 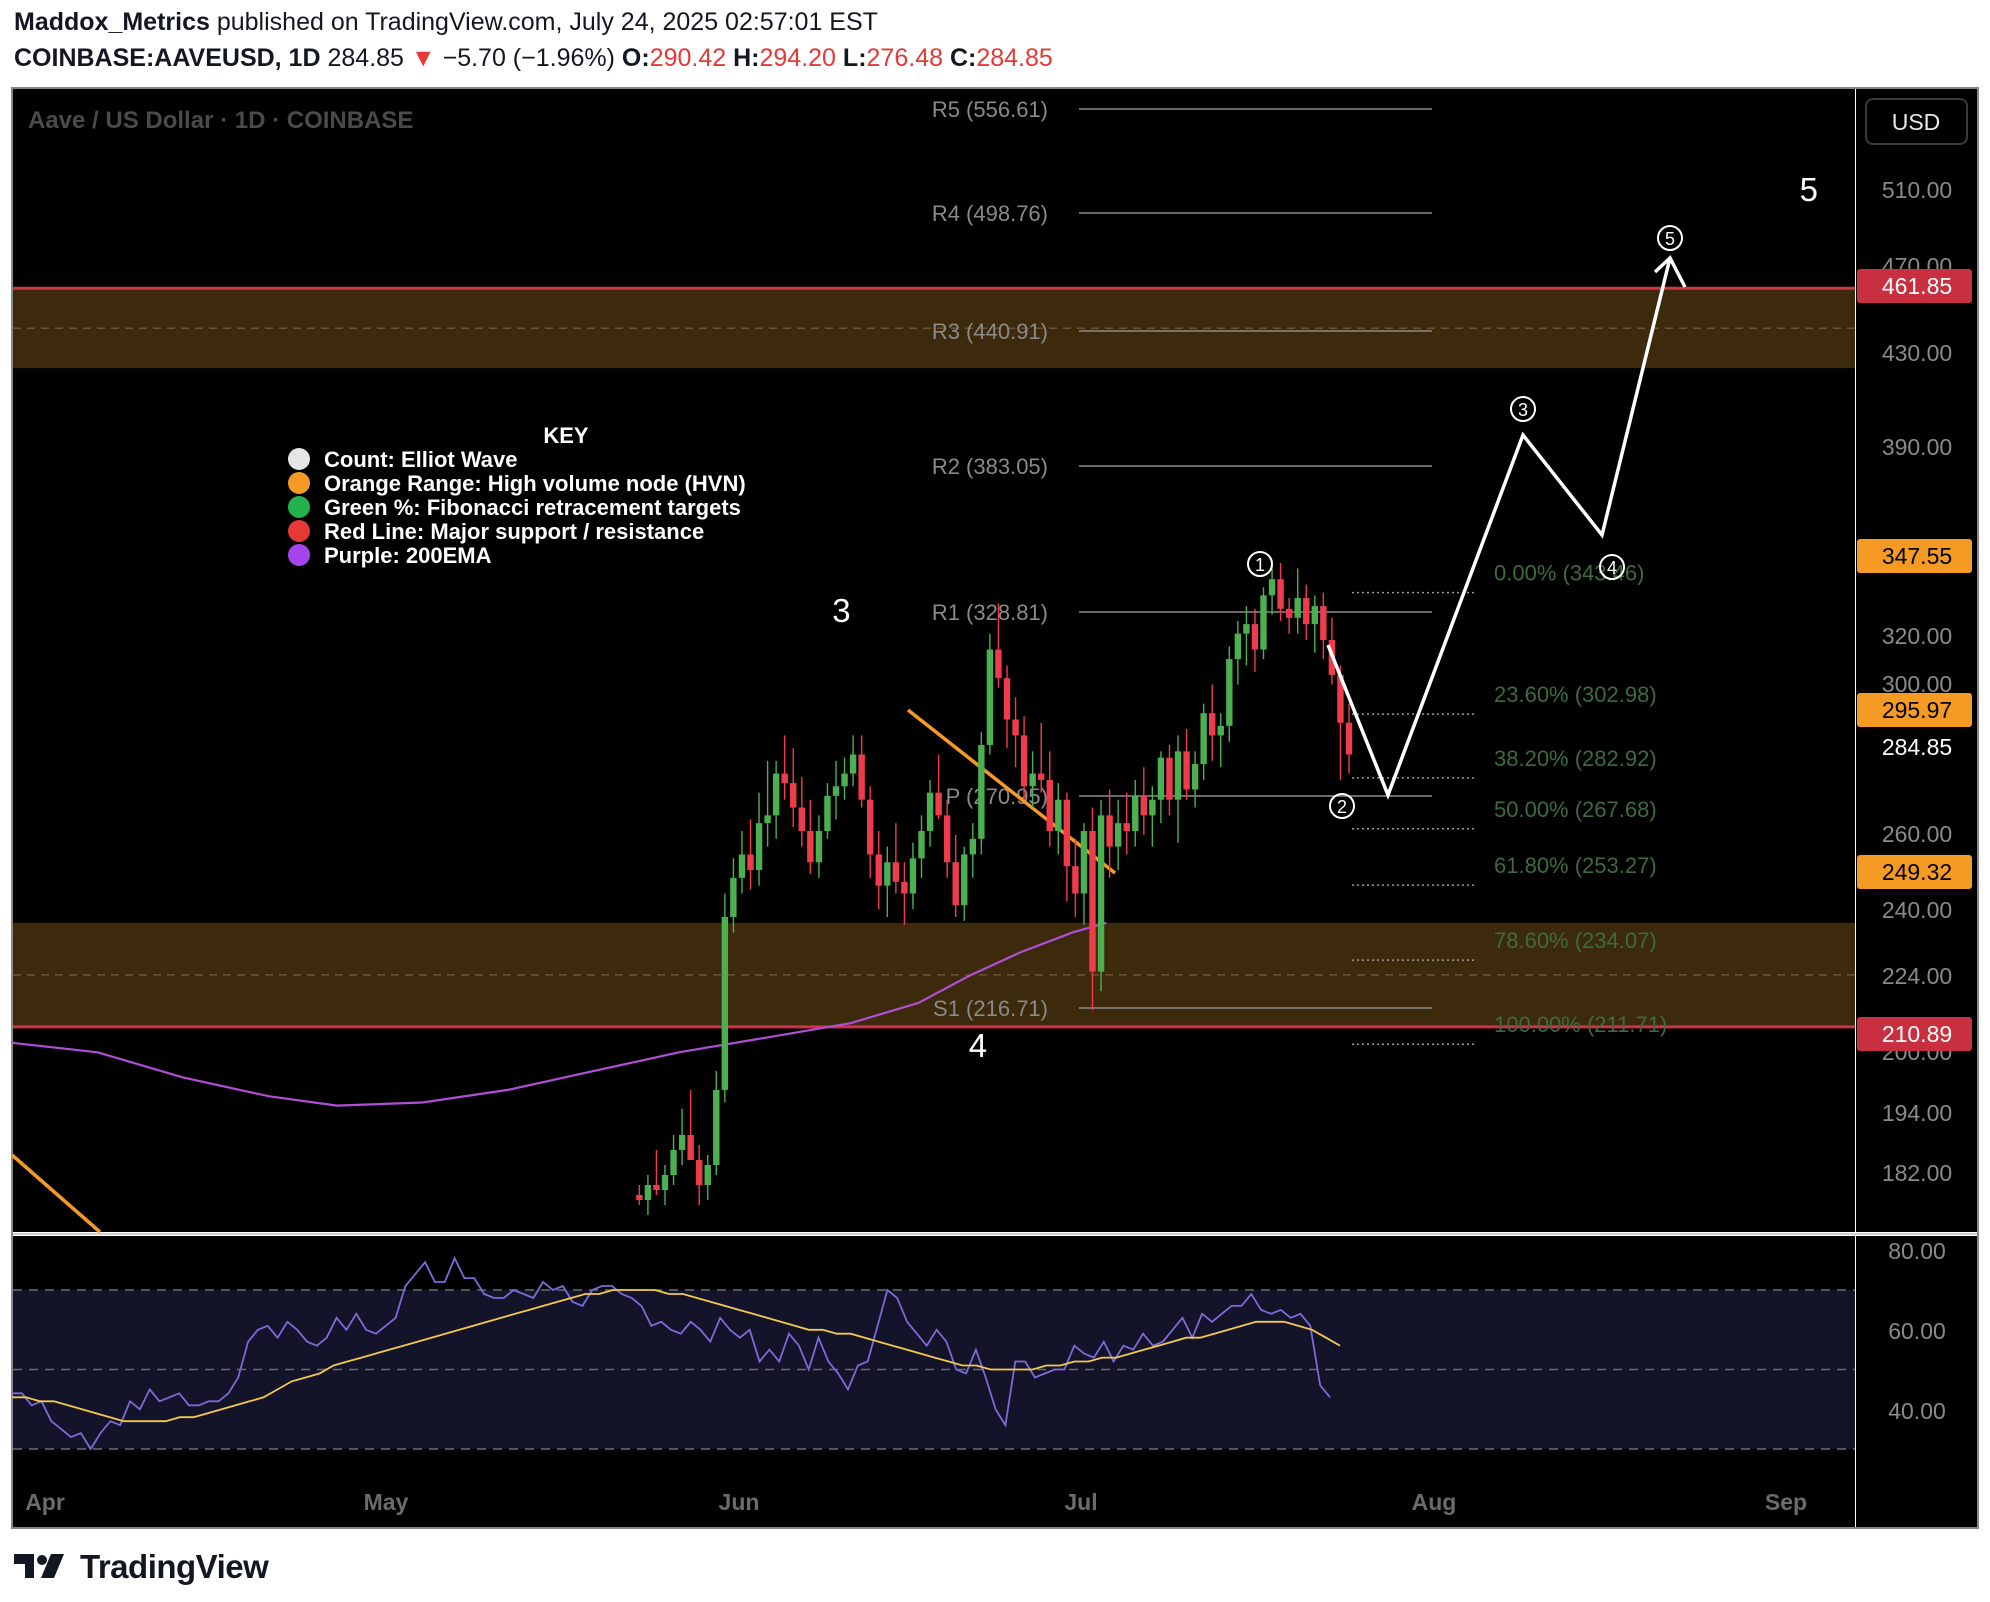 I want to click on key-dot-ema, so click(x=299, y=555).